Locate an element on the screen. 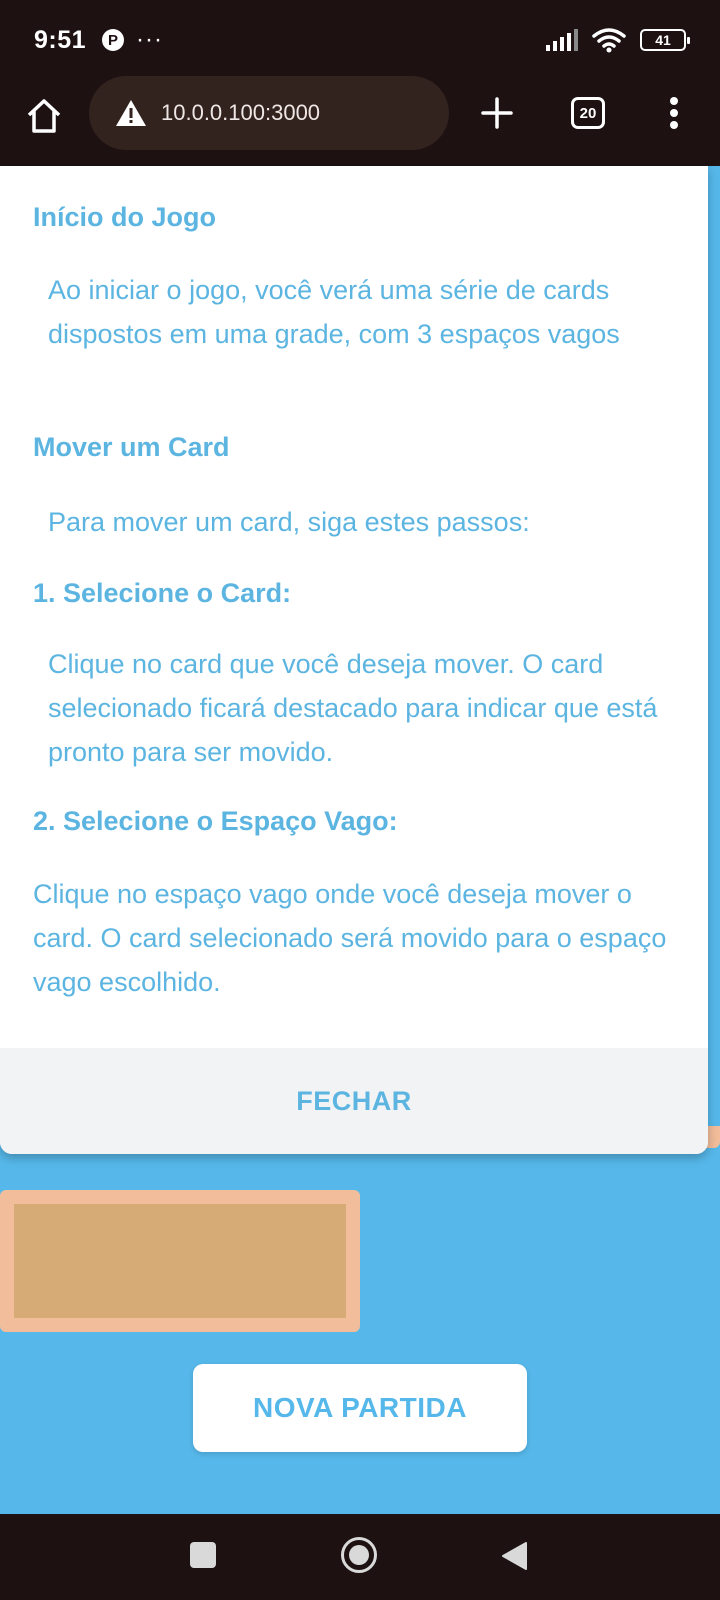 This screenshot has width=720, height=1600. empty-slot is located at coordinates (180, 1261).